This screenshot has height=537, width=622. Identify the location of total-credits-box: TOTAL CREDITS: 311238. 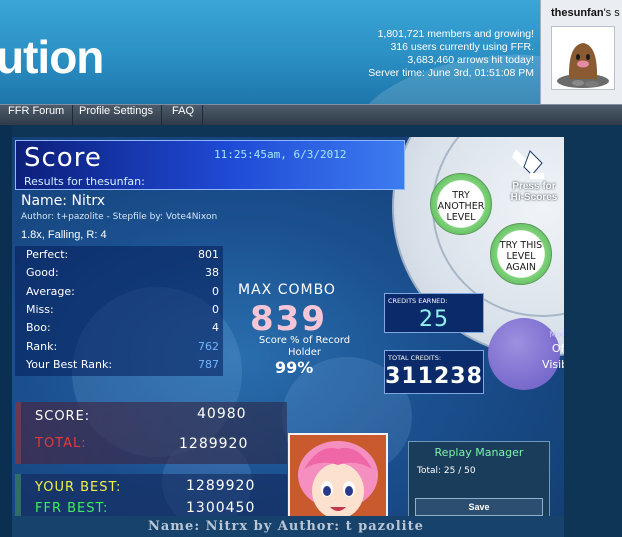
(434, 372).